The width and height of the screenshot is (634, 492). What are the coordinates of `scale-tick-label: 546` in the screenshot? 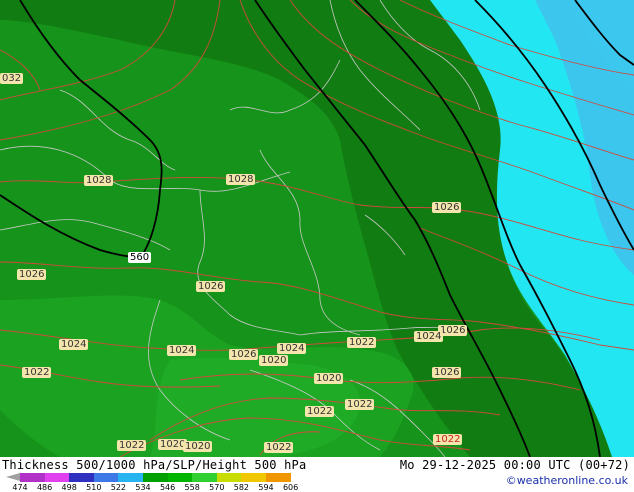 It's located at (167, 487).